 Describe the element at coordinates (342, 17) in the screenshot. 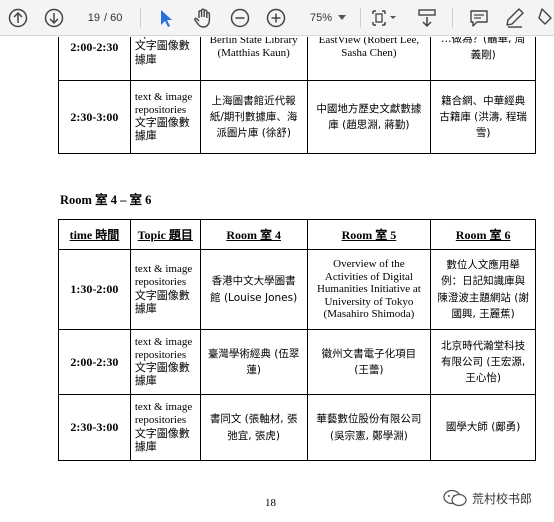

I see `chevron-down-icon` at that location.